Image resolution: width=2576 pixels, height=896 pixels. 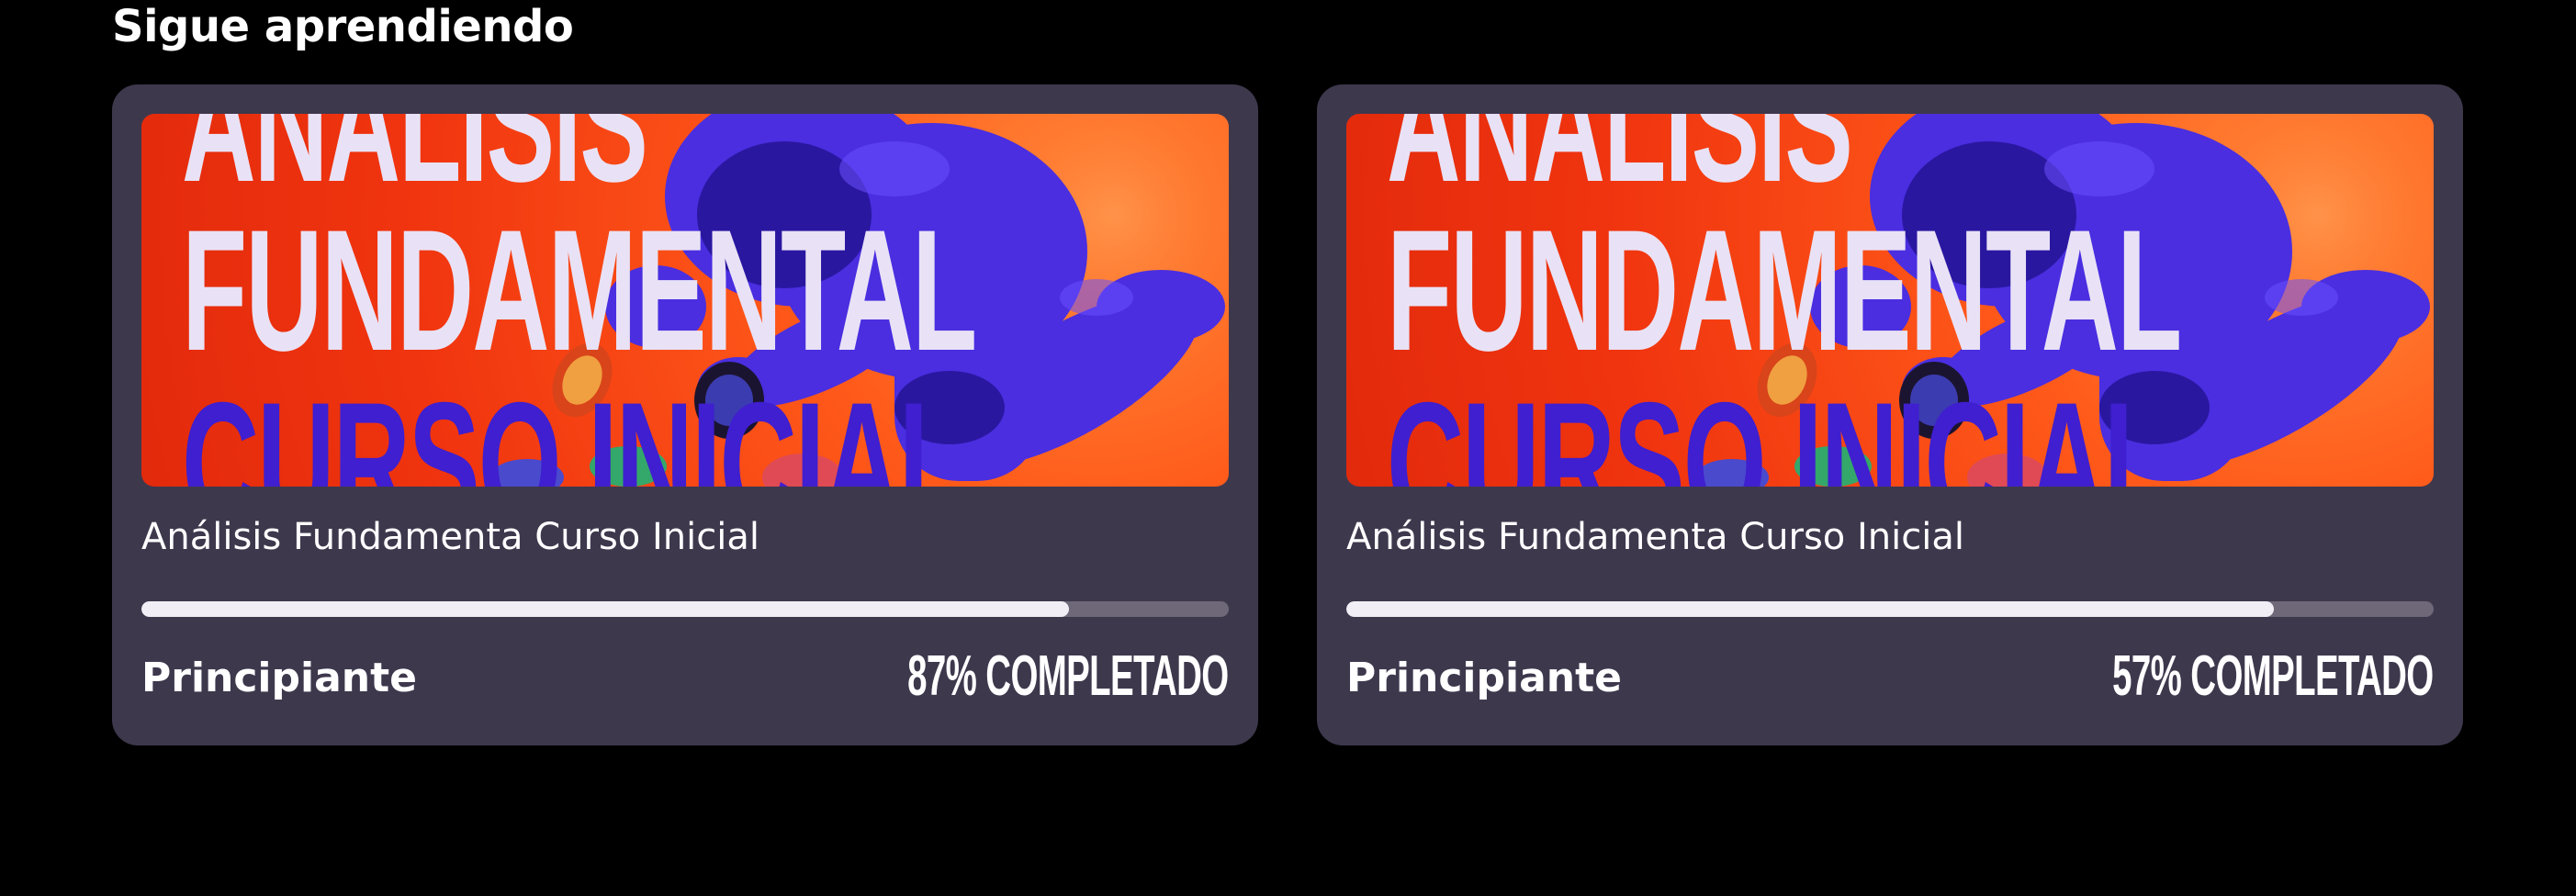 What do you see at coordinates (343, 26) in the screenshot?
I see `section-title: Sigue aprendiendo` at bounding box center [343, 26].